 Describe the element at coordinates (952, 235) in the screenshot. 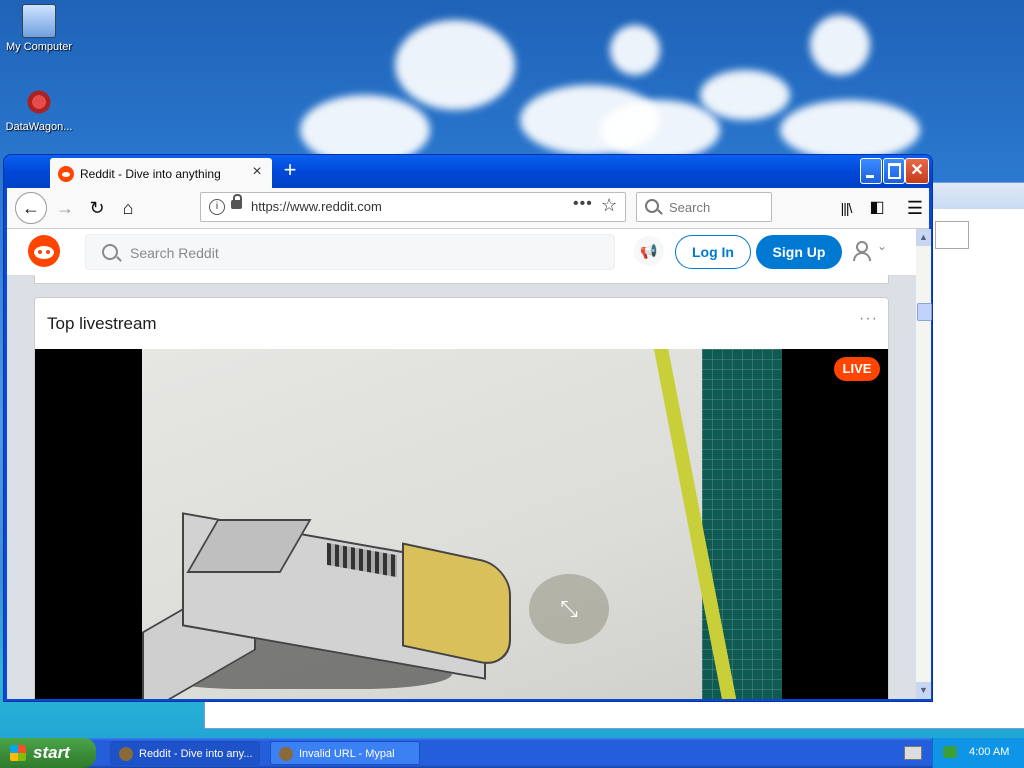

I see `background-window-field` at that location.